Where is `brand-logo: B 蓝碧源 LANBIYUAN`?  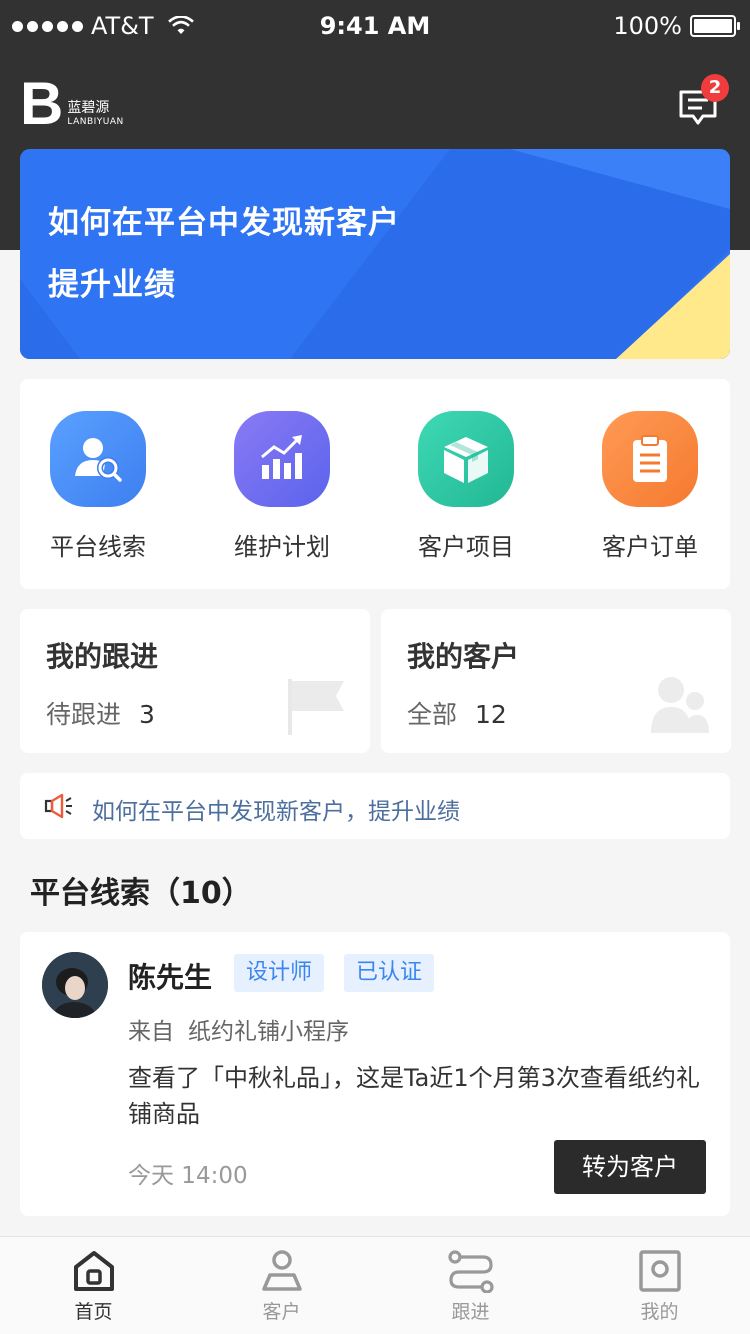
brand-logo: B 蓝碧源 LANBIYUAN is located at coordinates (72, 103).